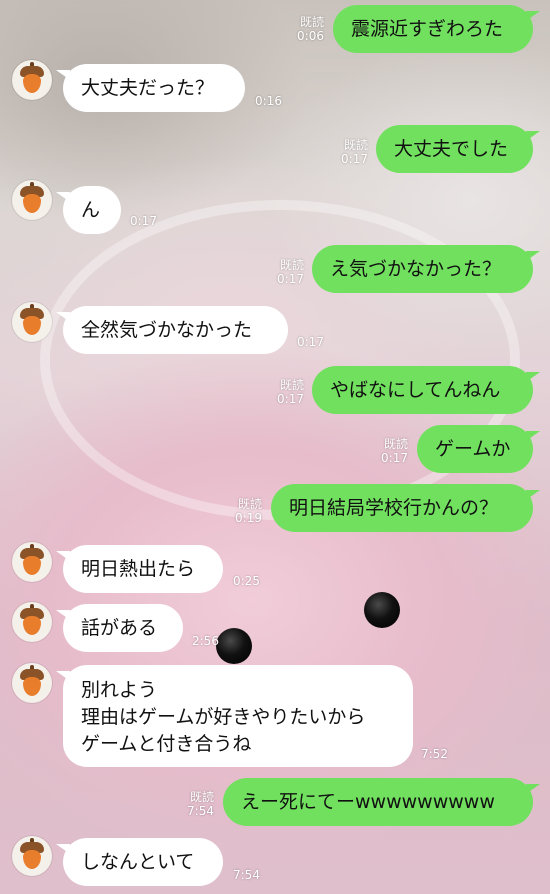 Image resolution: width=550 pixels, height=894 pixels. I want to click on plush-eye-left, so click(234, 646).